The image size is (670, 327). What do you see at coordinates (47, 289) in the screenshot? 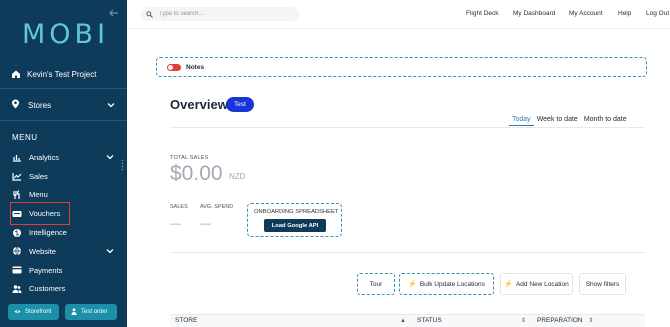
I see `sidebar-item-label: Customers` at bounding box center [47, 289].